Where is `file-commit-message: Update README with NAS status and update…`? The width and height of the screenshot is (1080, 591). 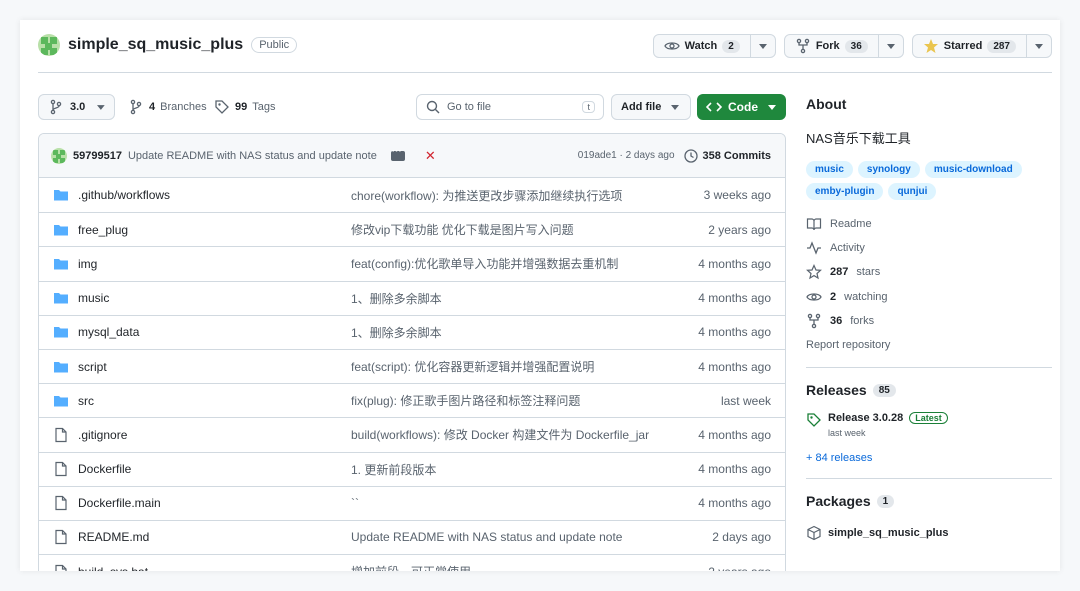 file-commit-message: Update README with NAS status and update… is located at coordinates (506, 537).